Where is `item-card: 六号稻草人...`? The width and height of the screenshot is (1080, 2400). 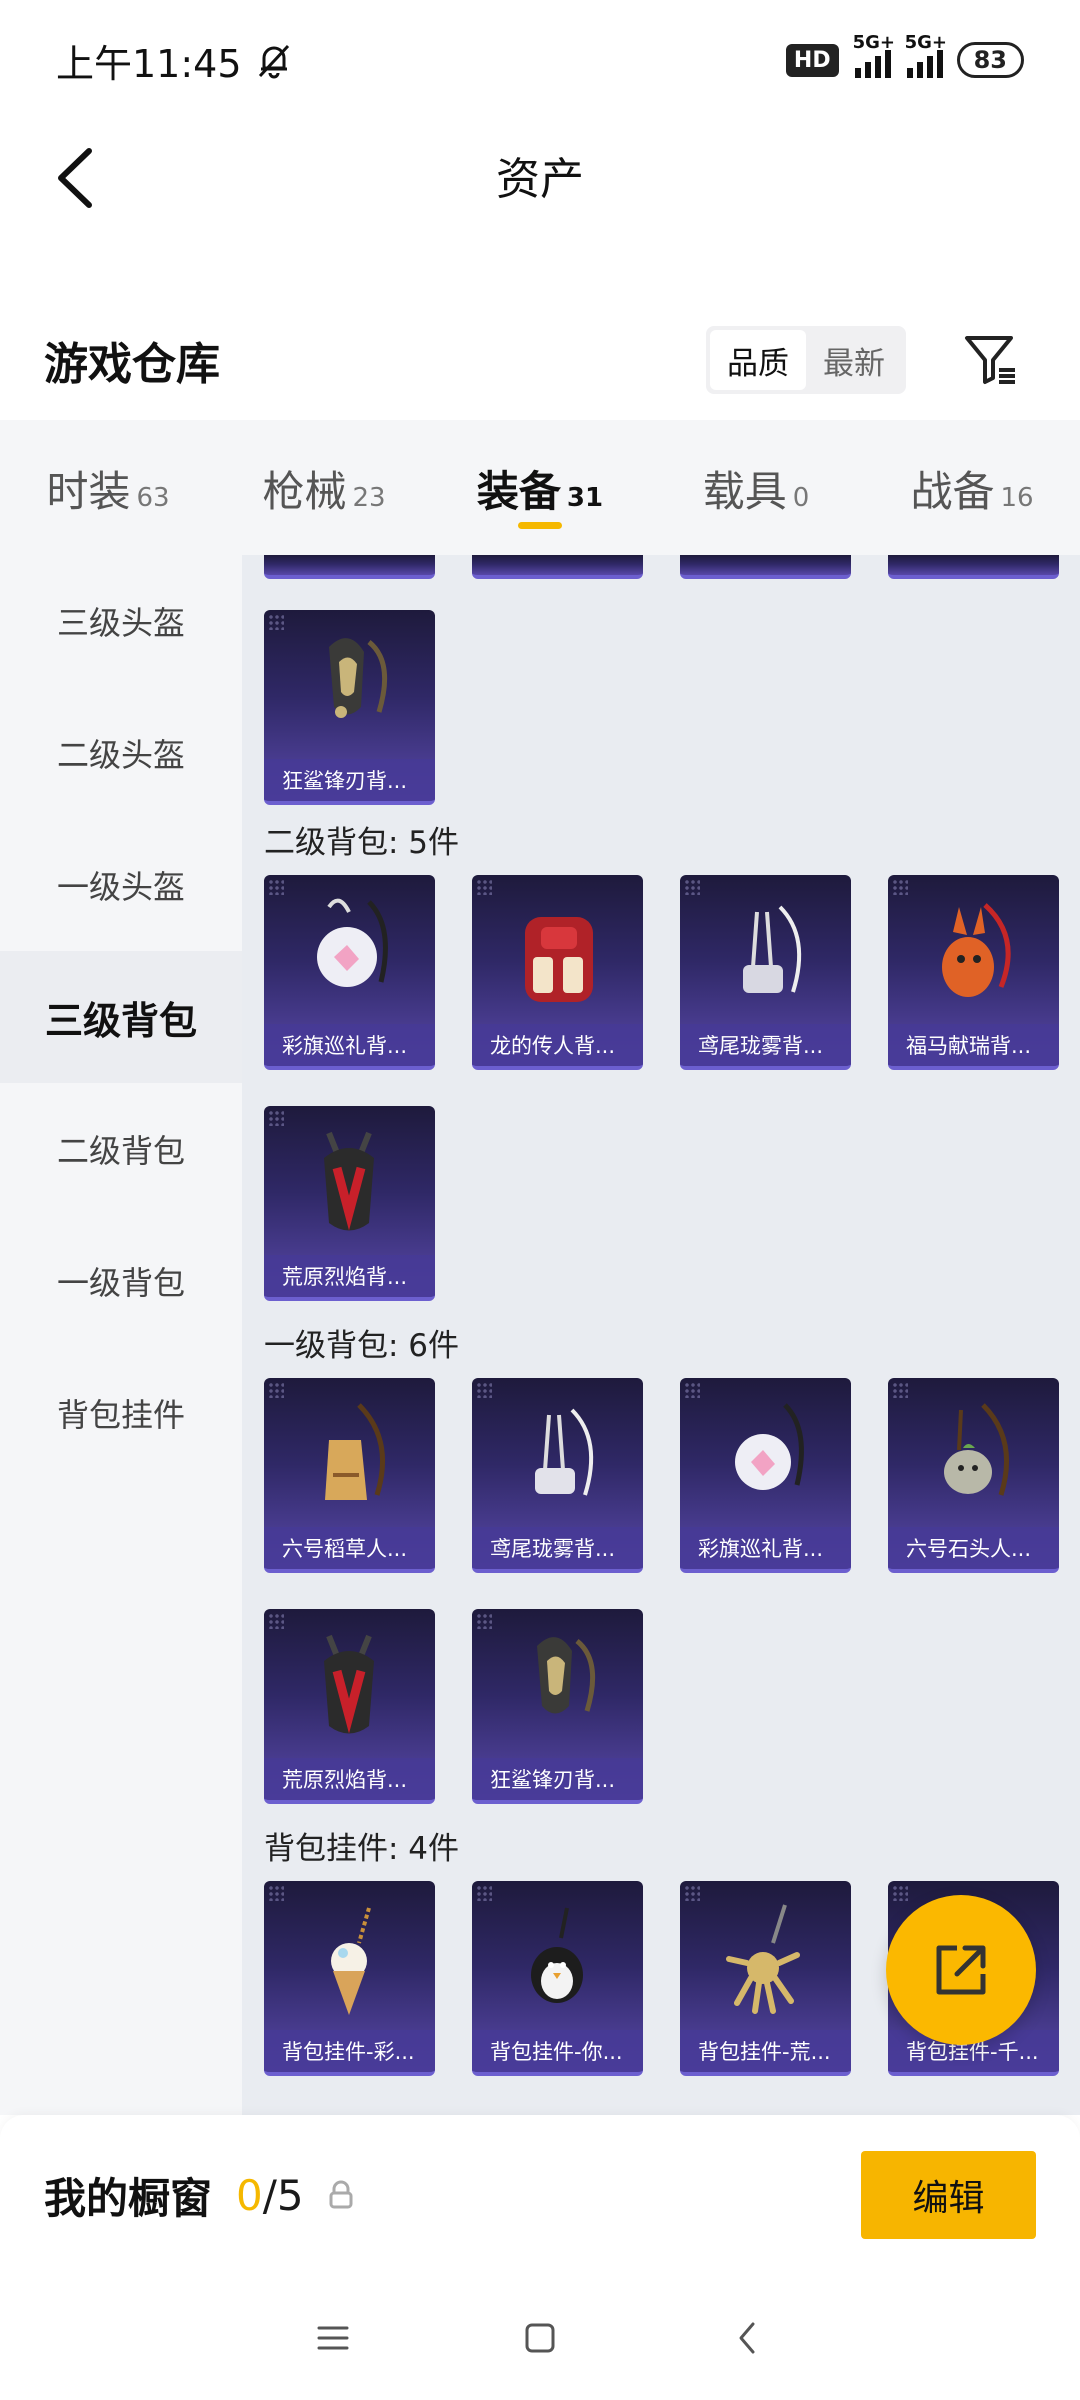 item-card: 六号稻草人... is located at coordinates (349, 1475).